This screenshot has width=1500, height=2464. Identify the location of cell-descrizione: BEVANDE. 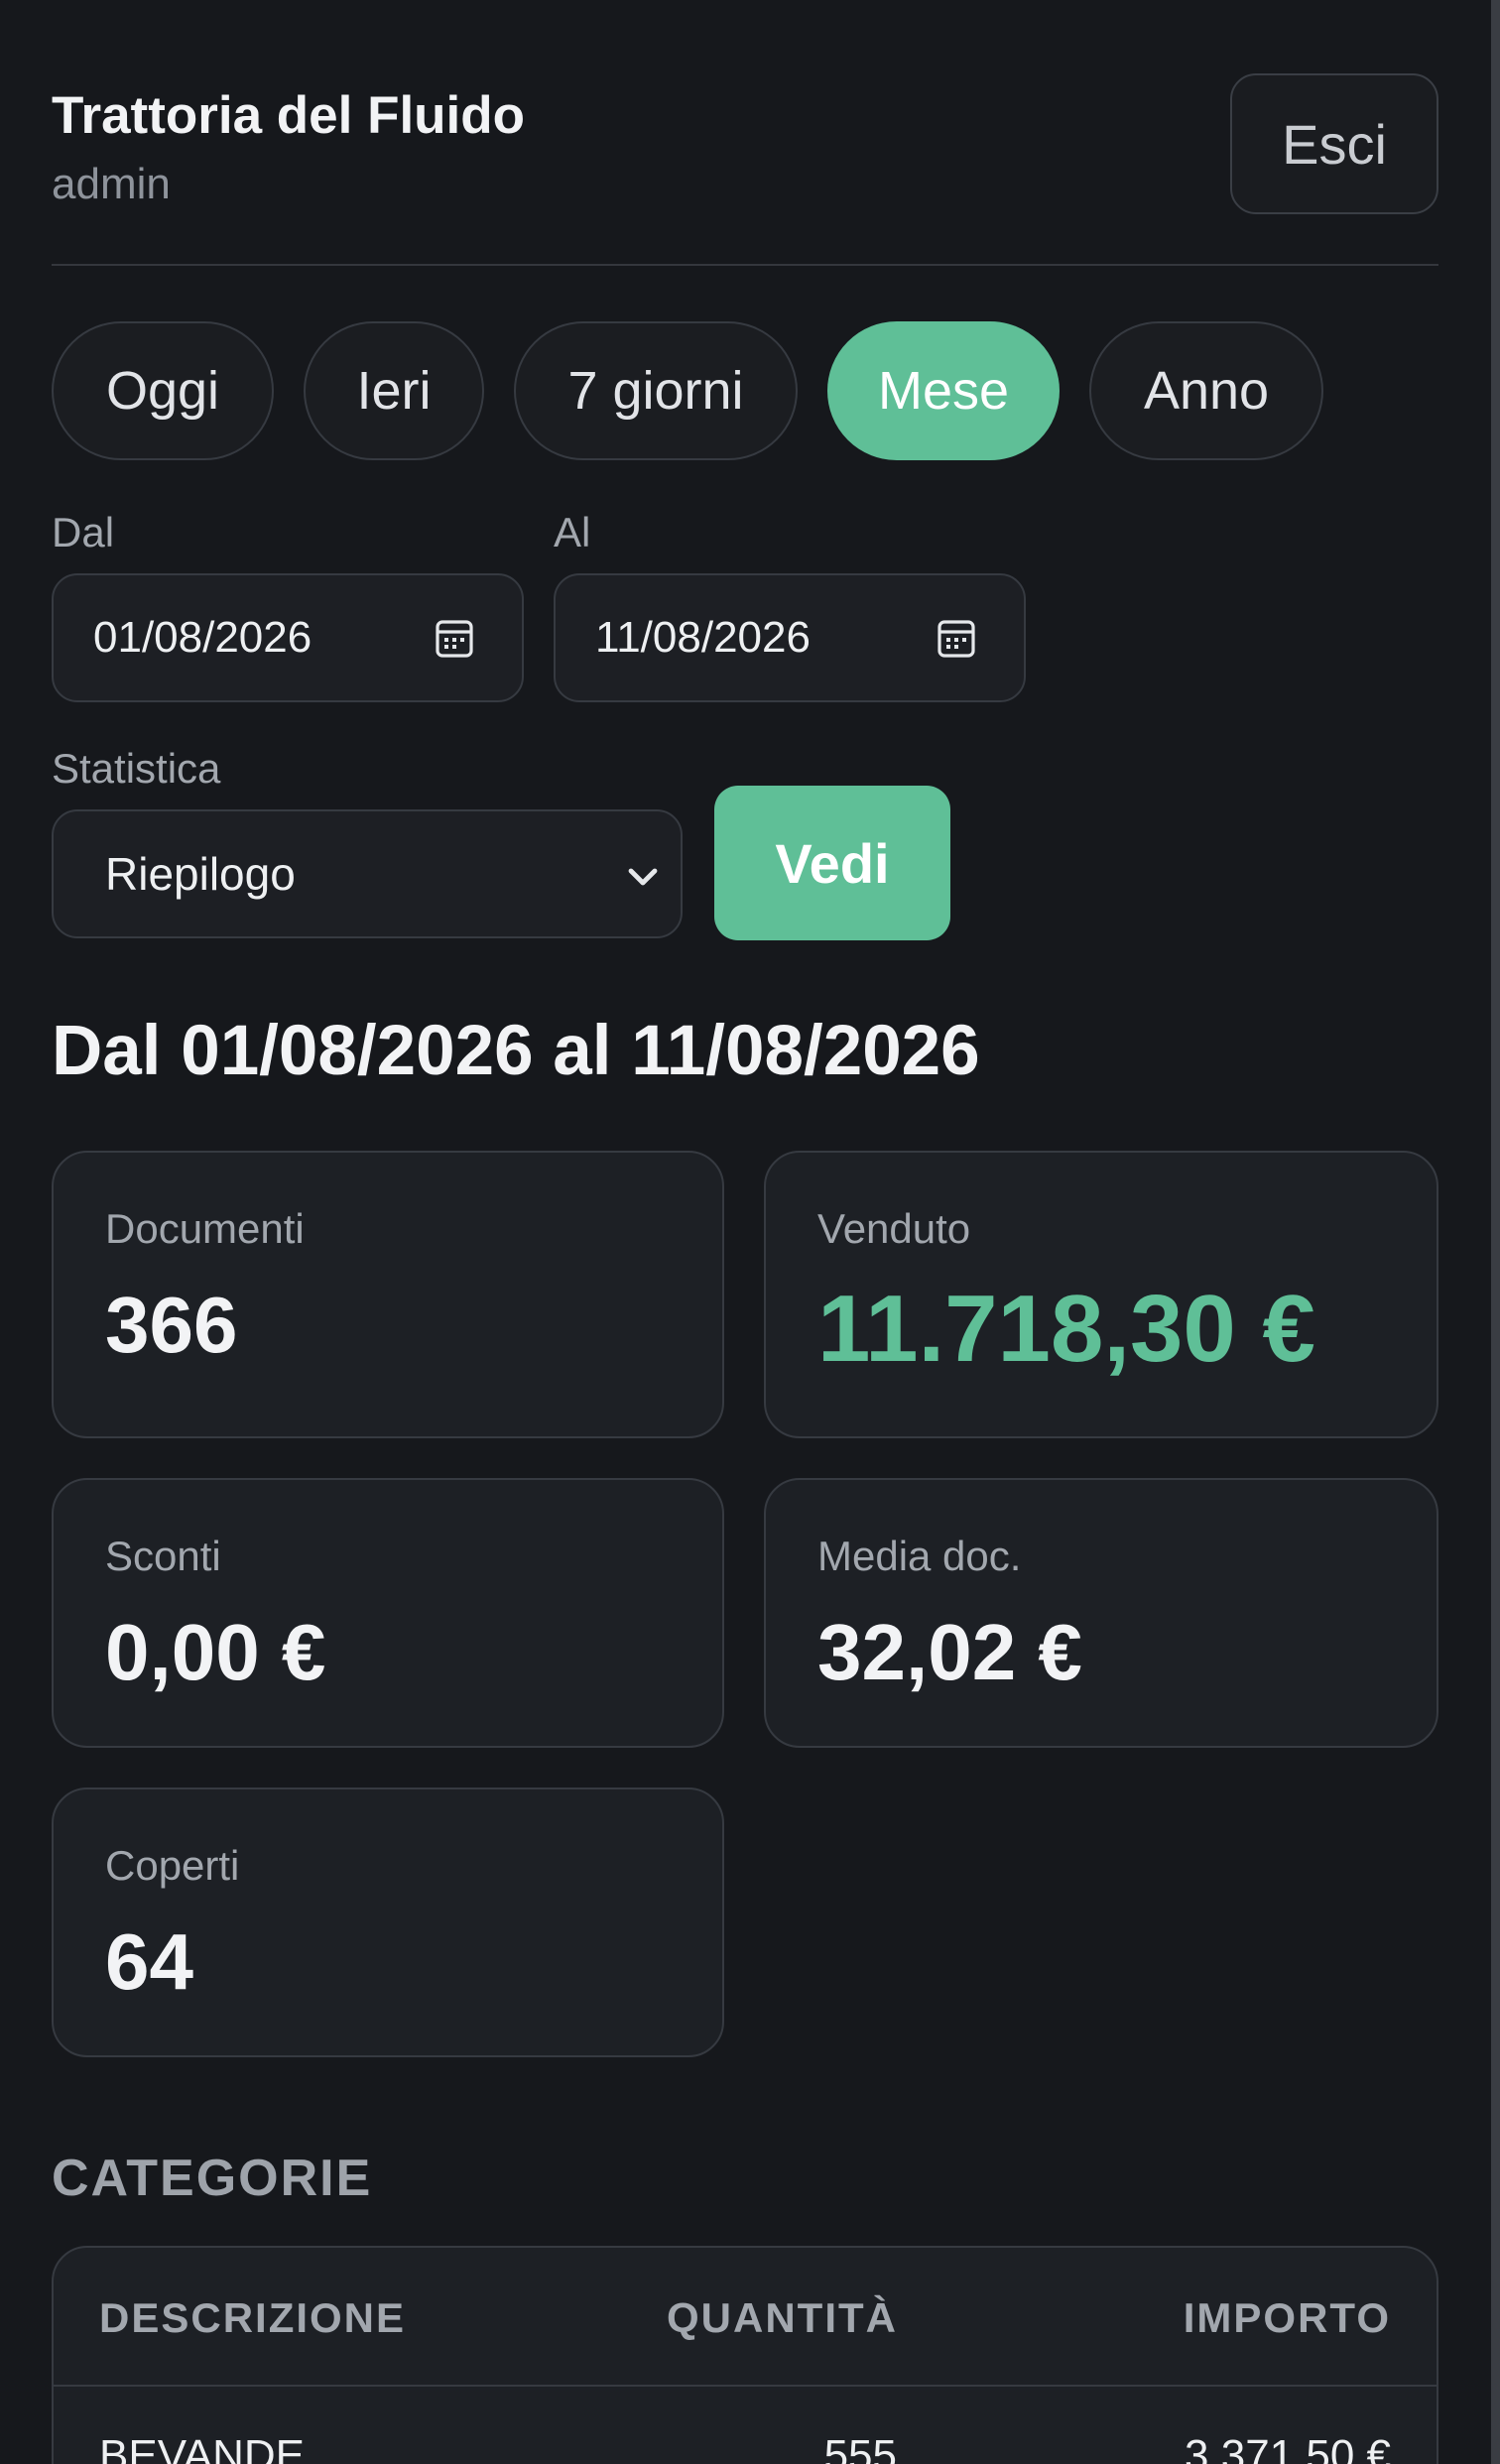
(202, 2447).